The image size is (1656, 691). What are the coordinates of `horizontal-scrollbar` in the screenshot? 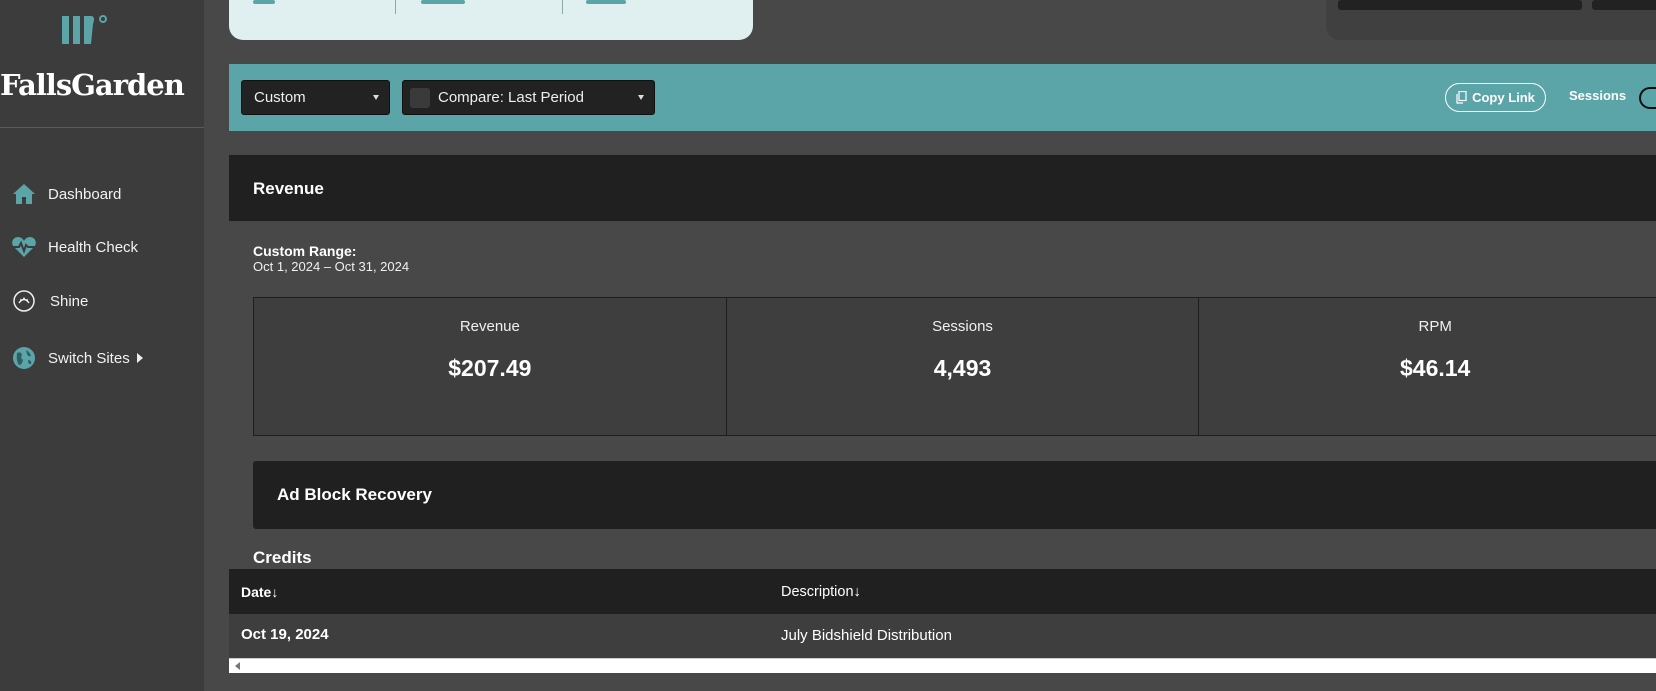 It's located at (942, 665).